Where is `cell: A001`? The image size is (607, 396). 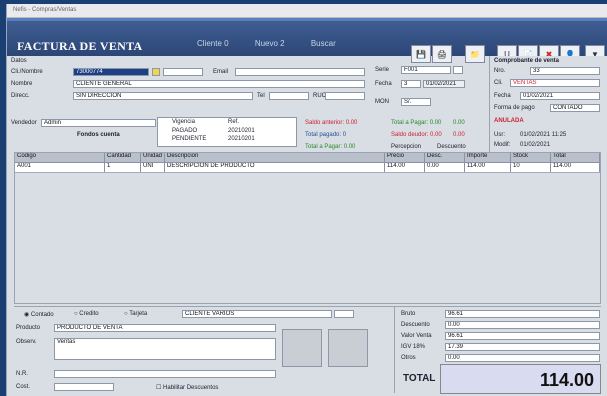 cell: A001 is located at coordinates (60, 167).